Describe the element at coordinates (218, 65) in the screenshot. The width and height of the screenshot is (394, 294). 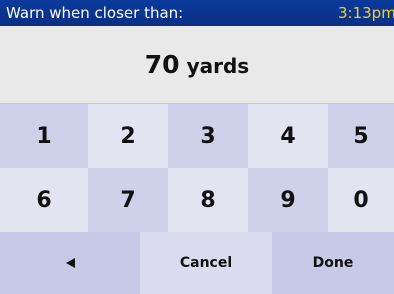
I see `distance-unit: yards` at that location.